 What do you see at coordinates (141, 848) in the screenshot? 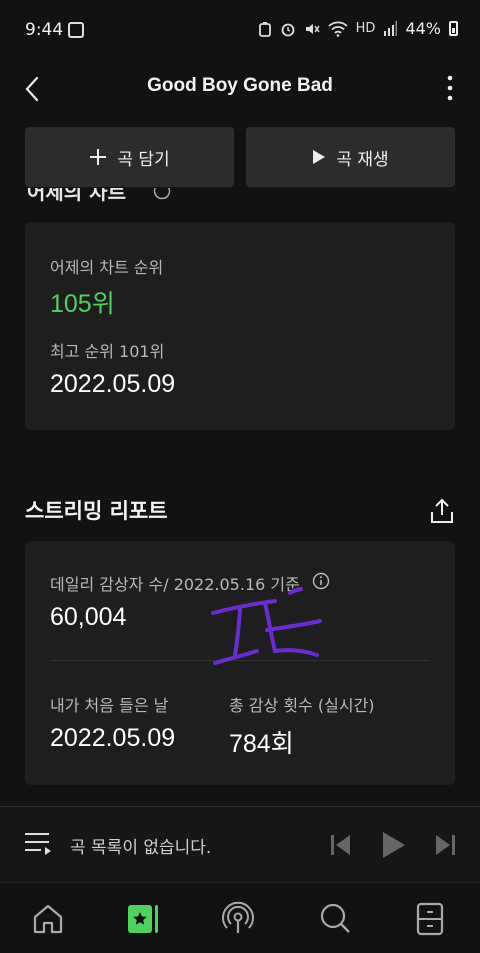
I see `player-status-text: 곡 목록이 없습니다.` at bounding box center [141, 848].